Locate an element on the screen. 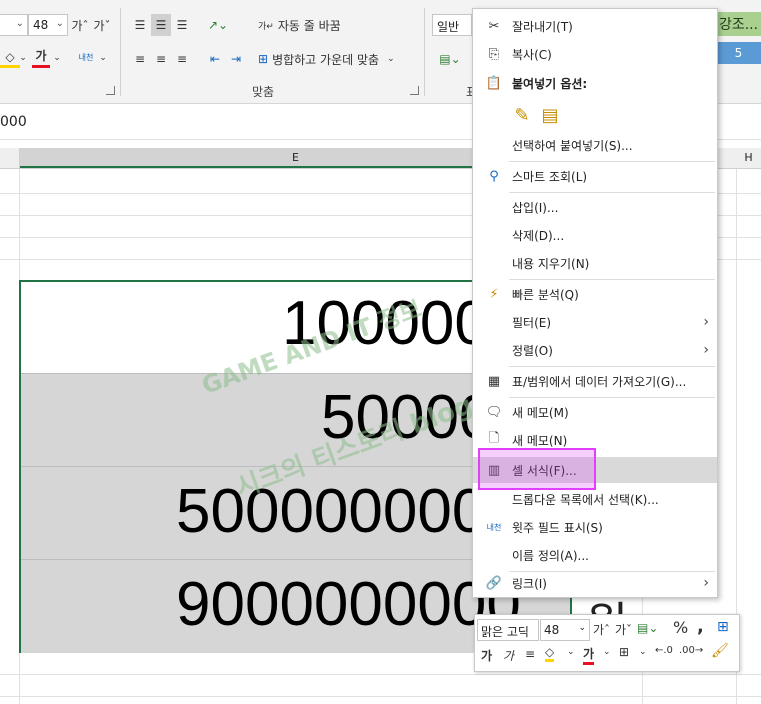  cell-value: 9000000000 is located at coordinates (348, 604).